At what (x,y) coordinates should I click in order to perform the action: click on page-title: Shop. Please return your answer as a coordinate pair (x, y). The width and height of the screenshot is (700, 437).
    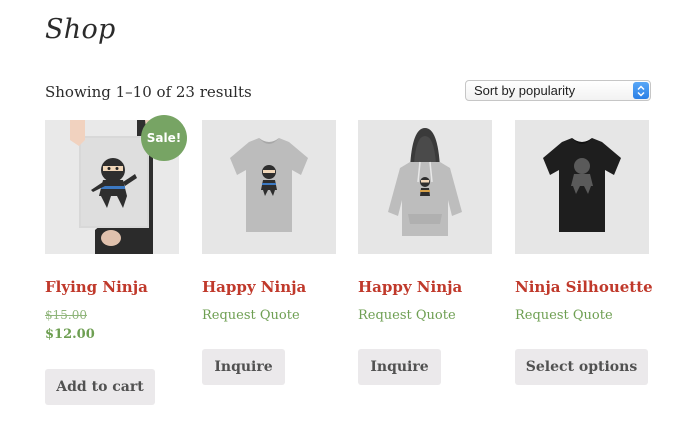
    Looking at the image, I should click on (80, 29).